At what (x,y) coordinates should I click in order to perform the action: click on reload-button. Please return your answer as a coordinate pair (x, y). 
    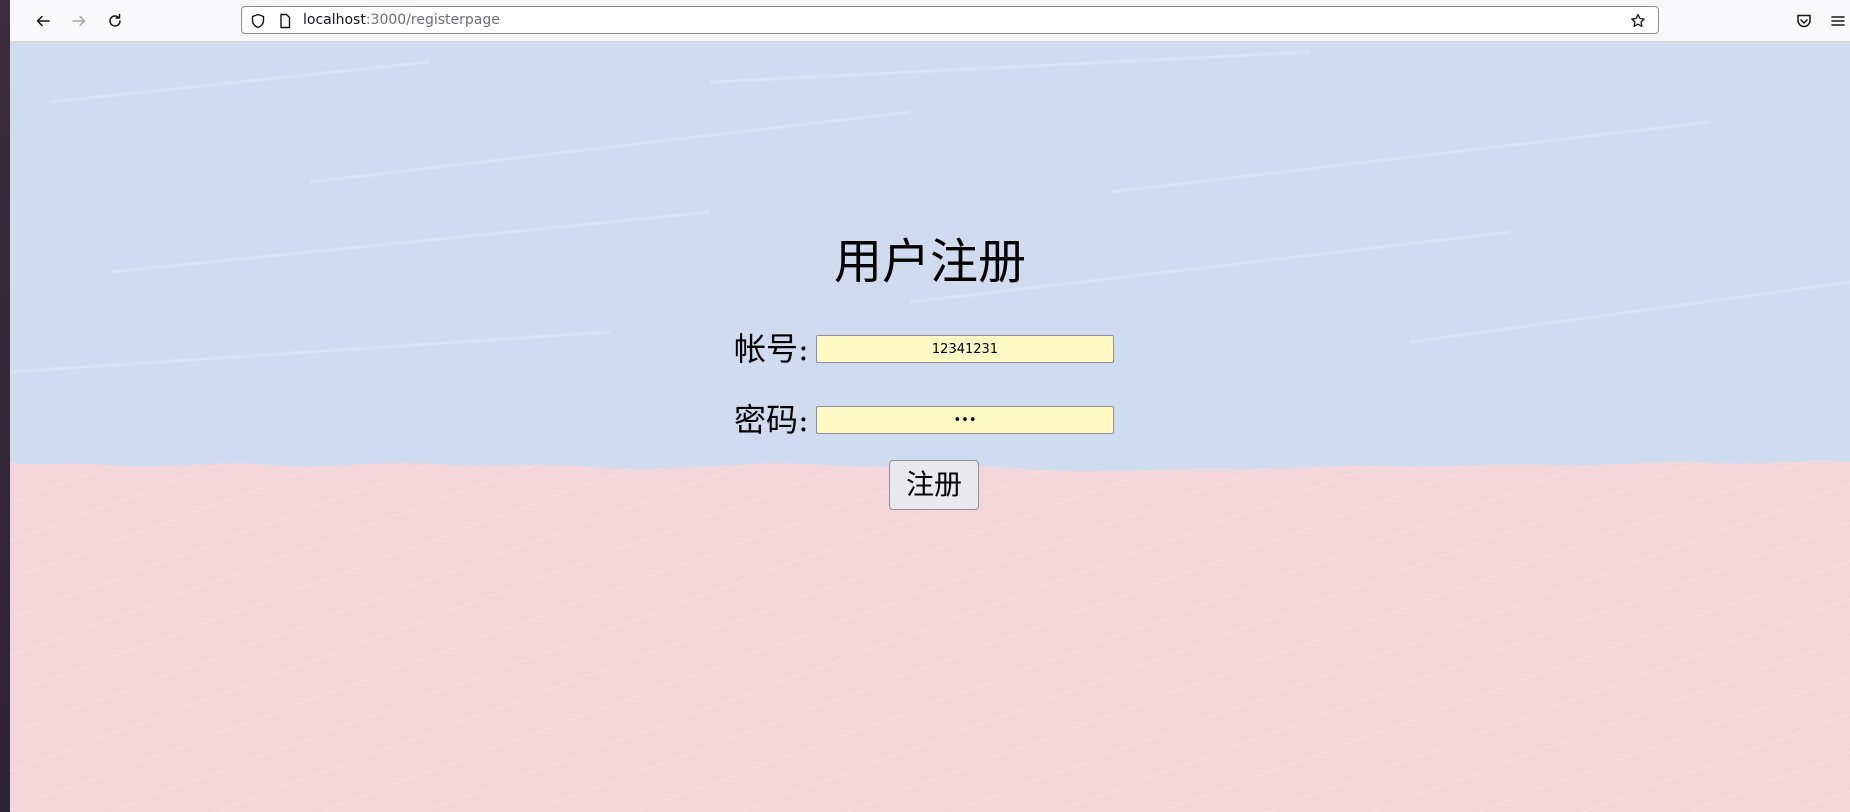
    Looking at the image, I should click on (115, 21).